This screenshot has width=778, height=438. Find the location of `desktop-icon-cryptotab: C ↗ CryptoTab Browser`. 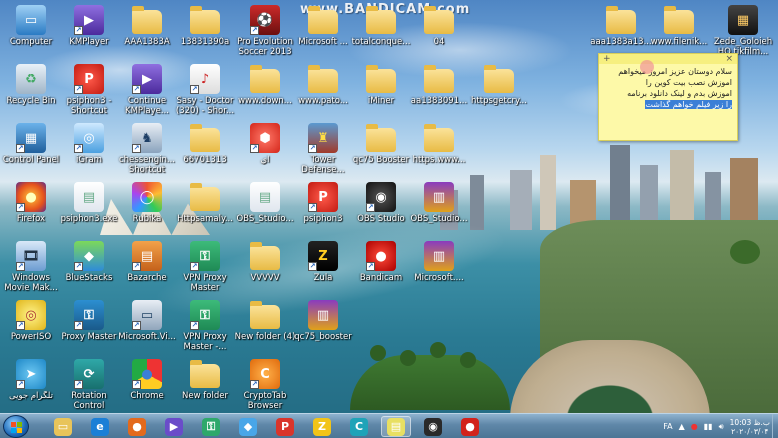

desktop-icon-cryptotab: C ↗ CryptoTab Browser is located at coordinates (265, 385).